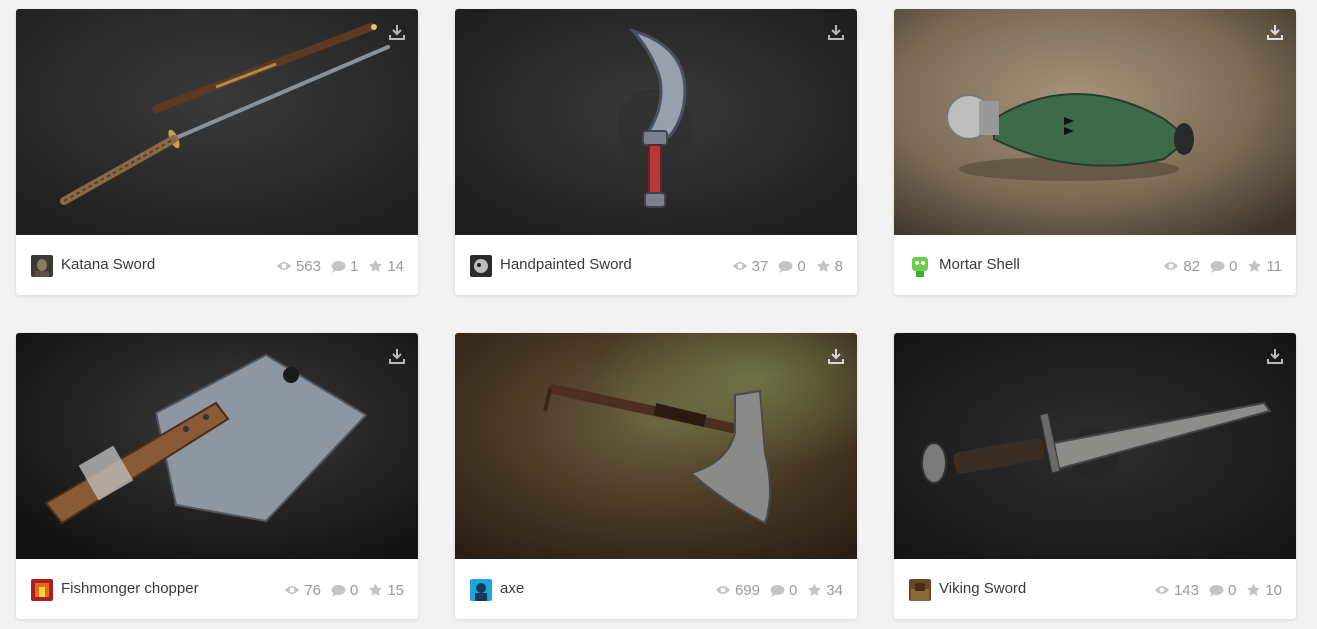  I want to click on katana-image, so click(217, 122).